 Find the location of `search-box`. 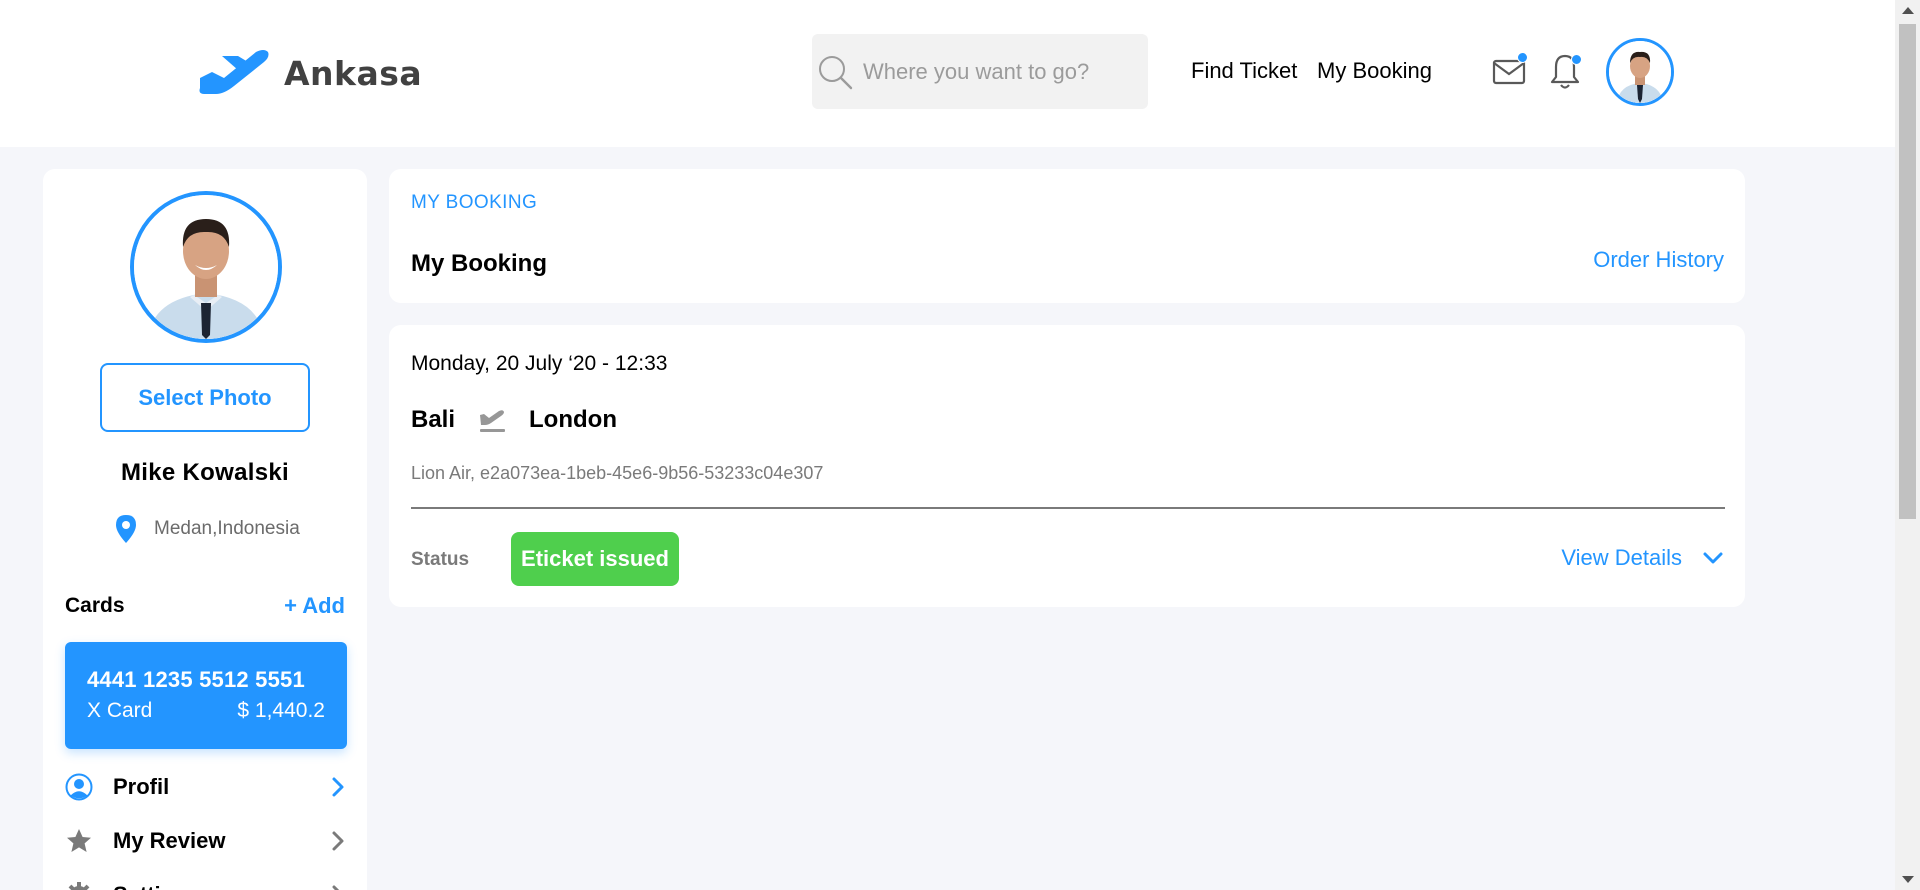

search-box is located at coordinates (980, 71).